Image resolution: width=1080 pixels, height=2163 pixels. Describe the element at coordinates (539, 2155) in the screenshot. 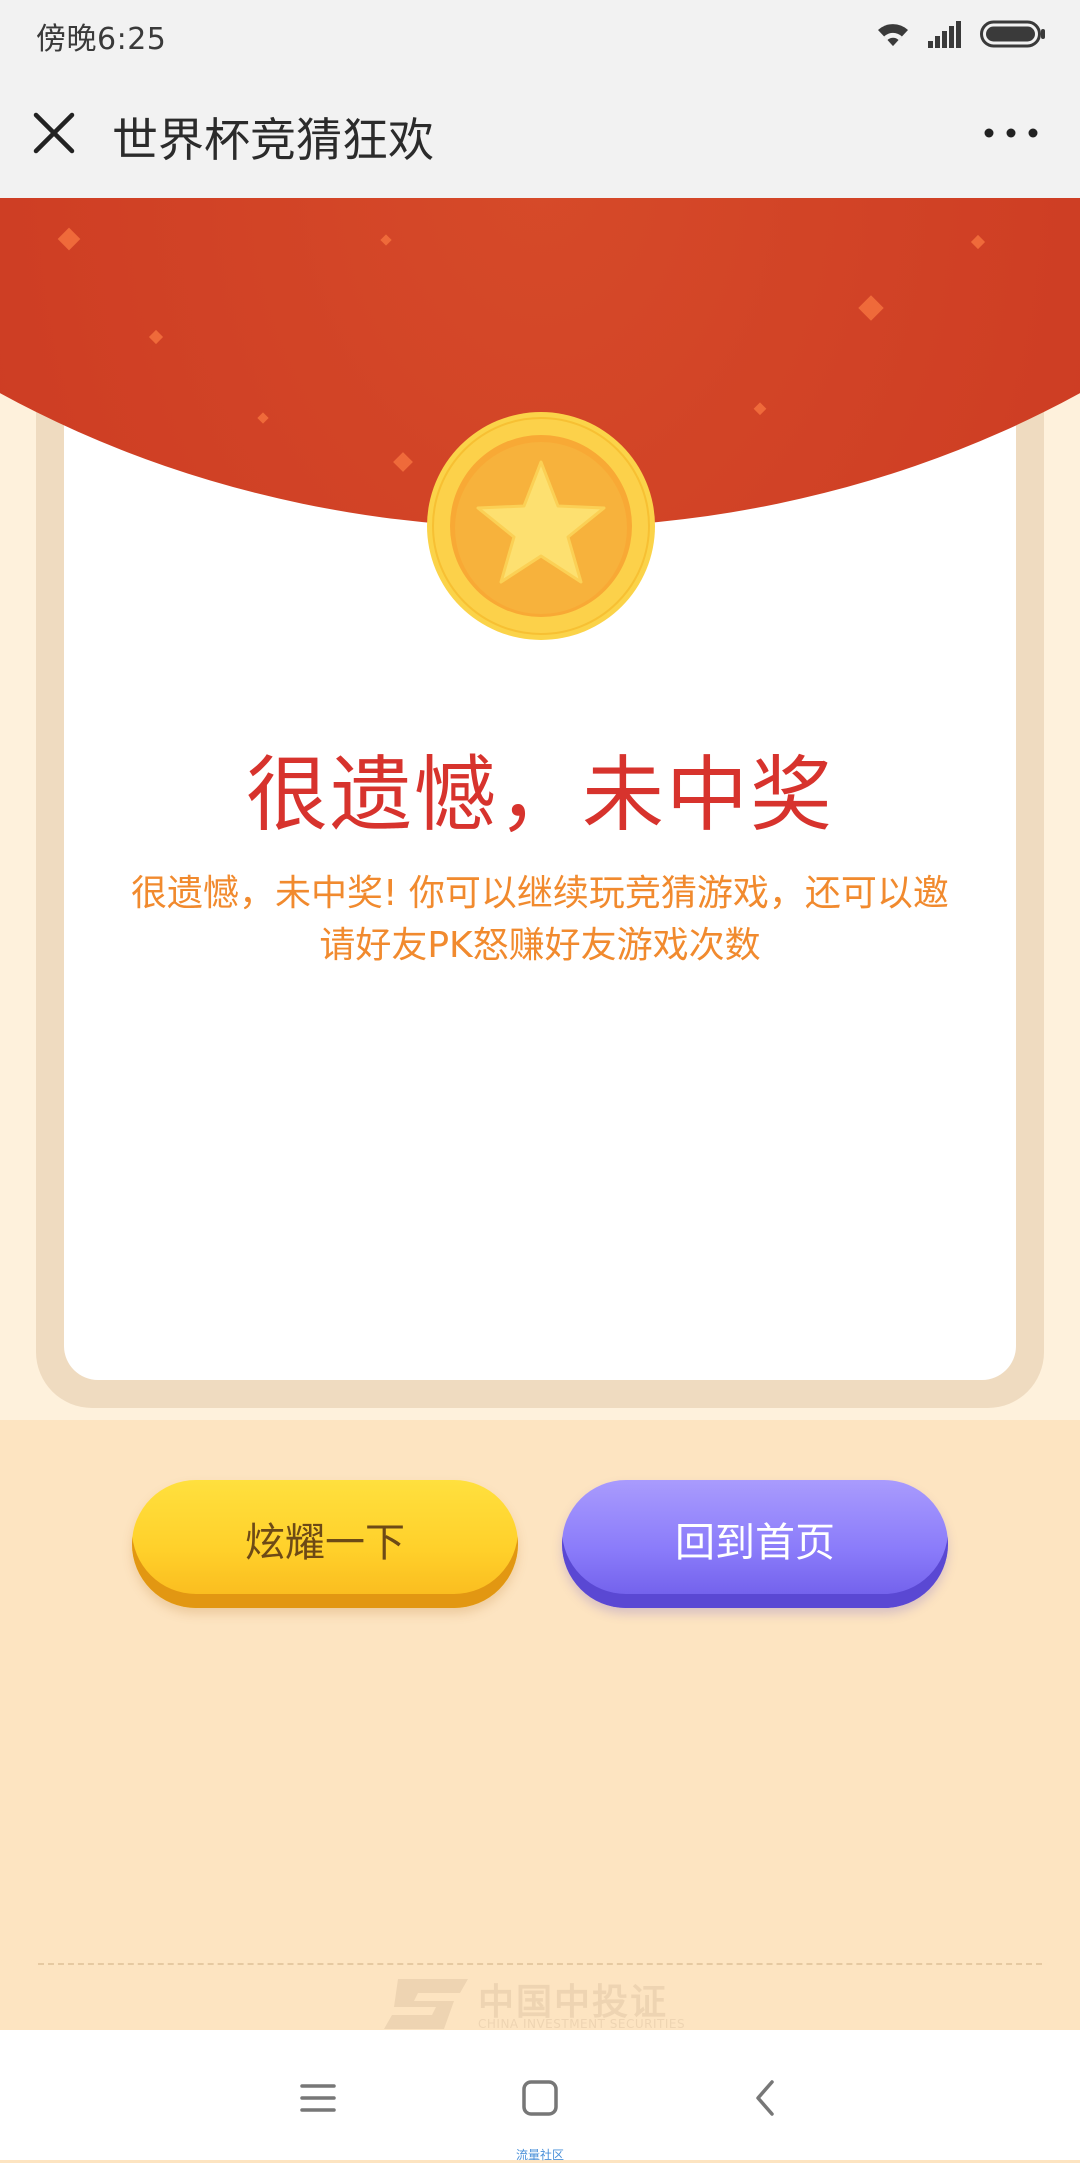

I see `watermark-text: 流量社区` at that location.